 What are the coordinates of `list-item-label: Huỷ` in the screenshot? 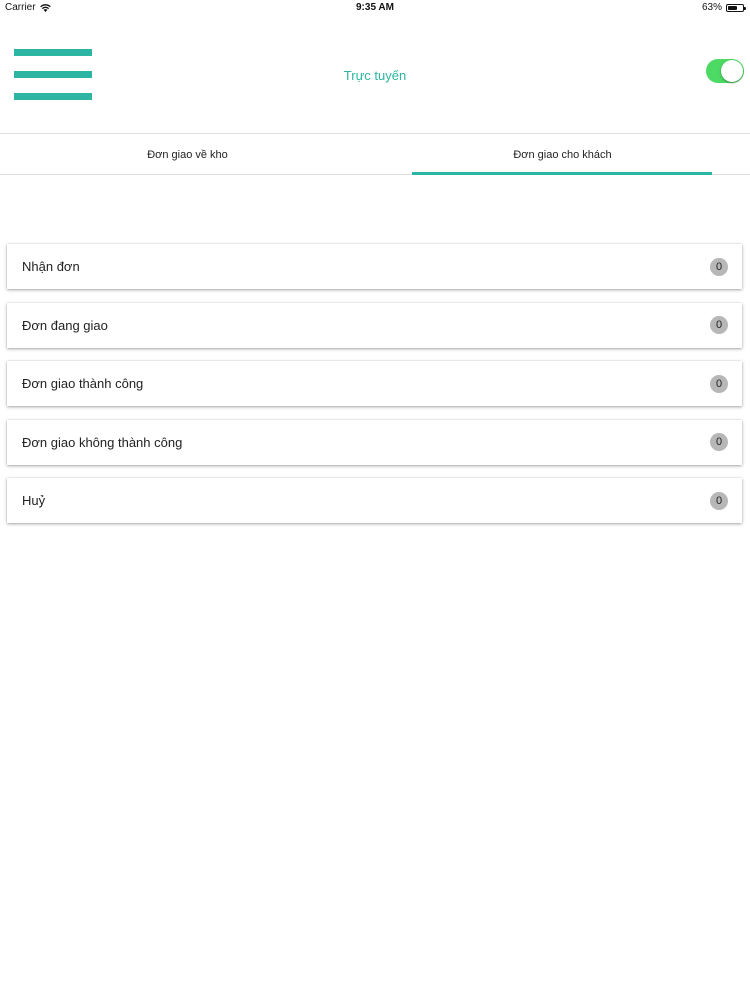 It's located at (34, 500).